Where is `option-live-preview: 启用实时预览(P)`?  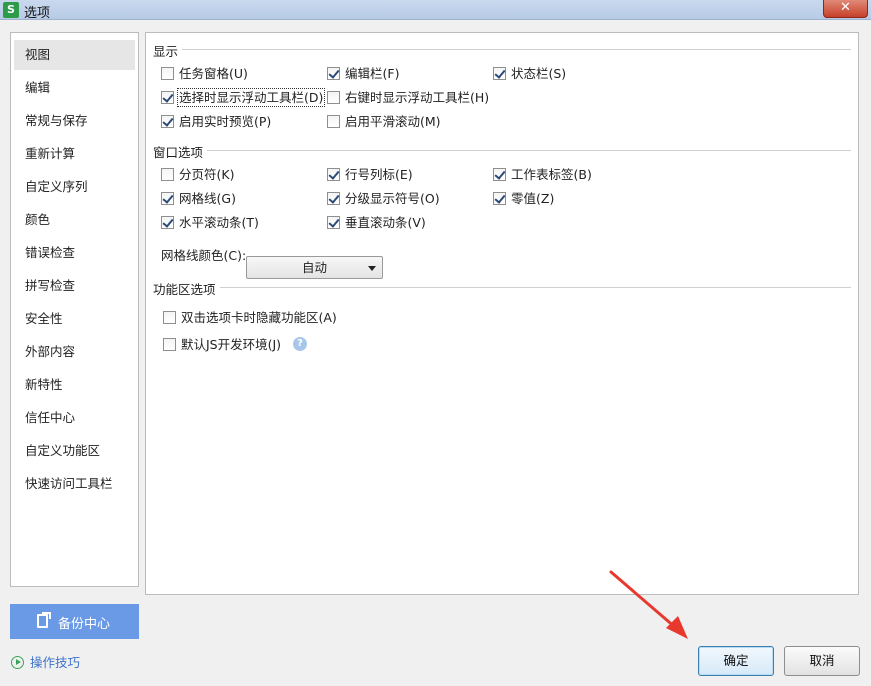 option-live-preview: 启用实时预览(P) is located at coordinates (216, 122).